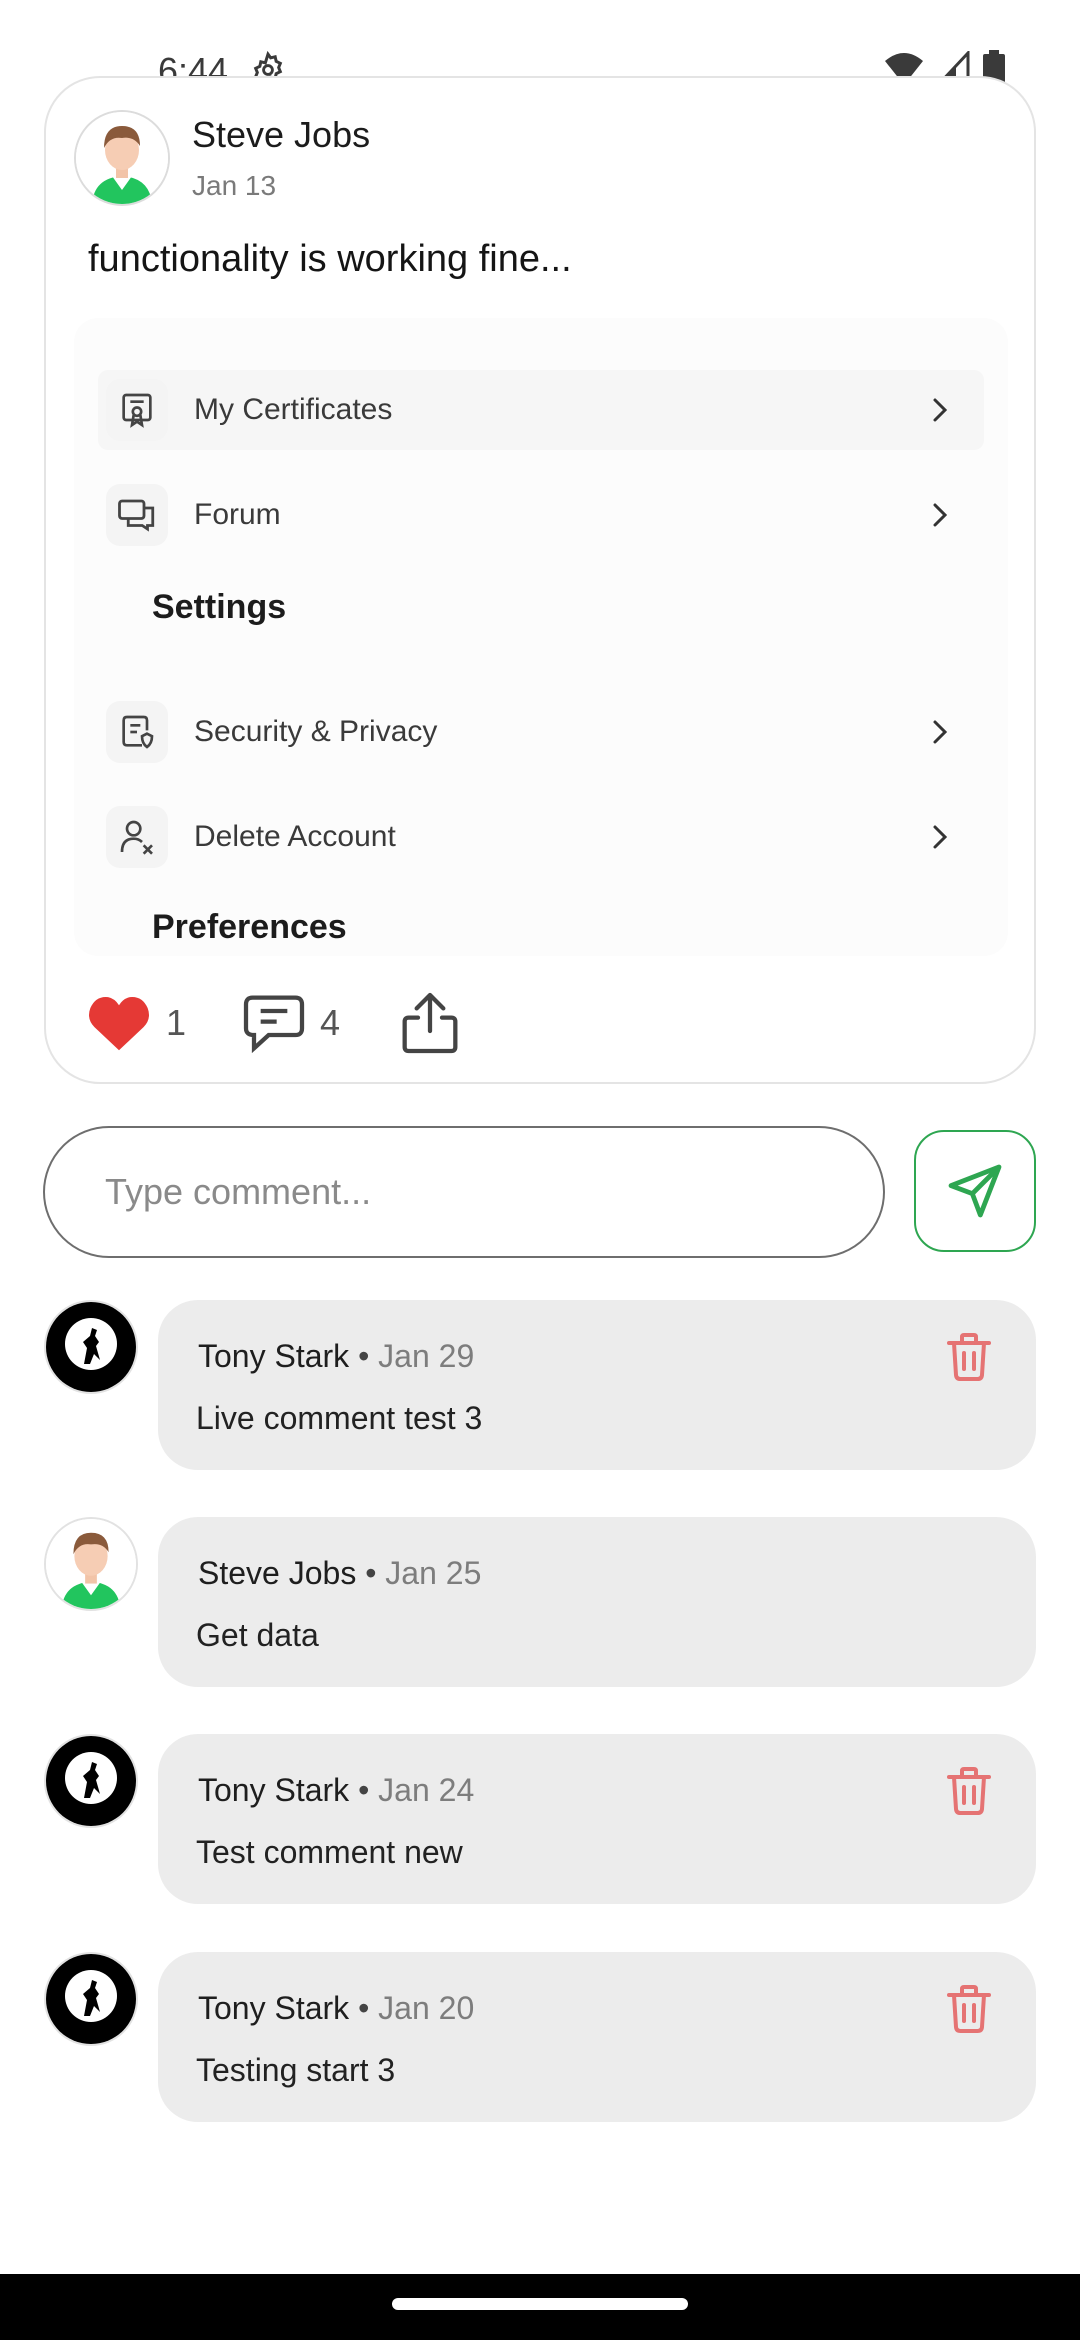  What do you see at coordinates (426, 1356) in the screenshot?
I see `comment-date: Jan 29` at bounding box center [426, 1356].